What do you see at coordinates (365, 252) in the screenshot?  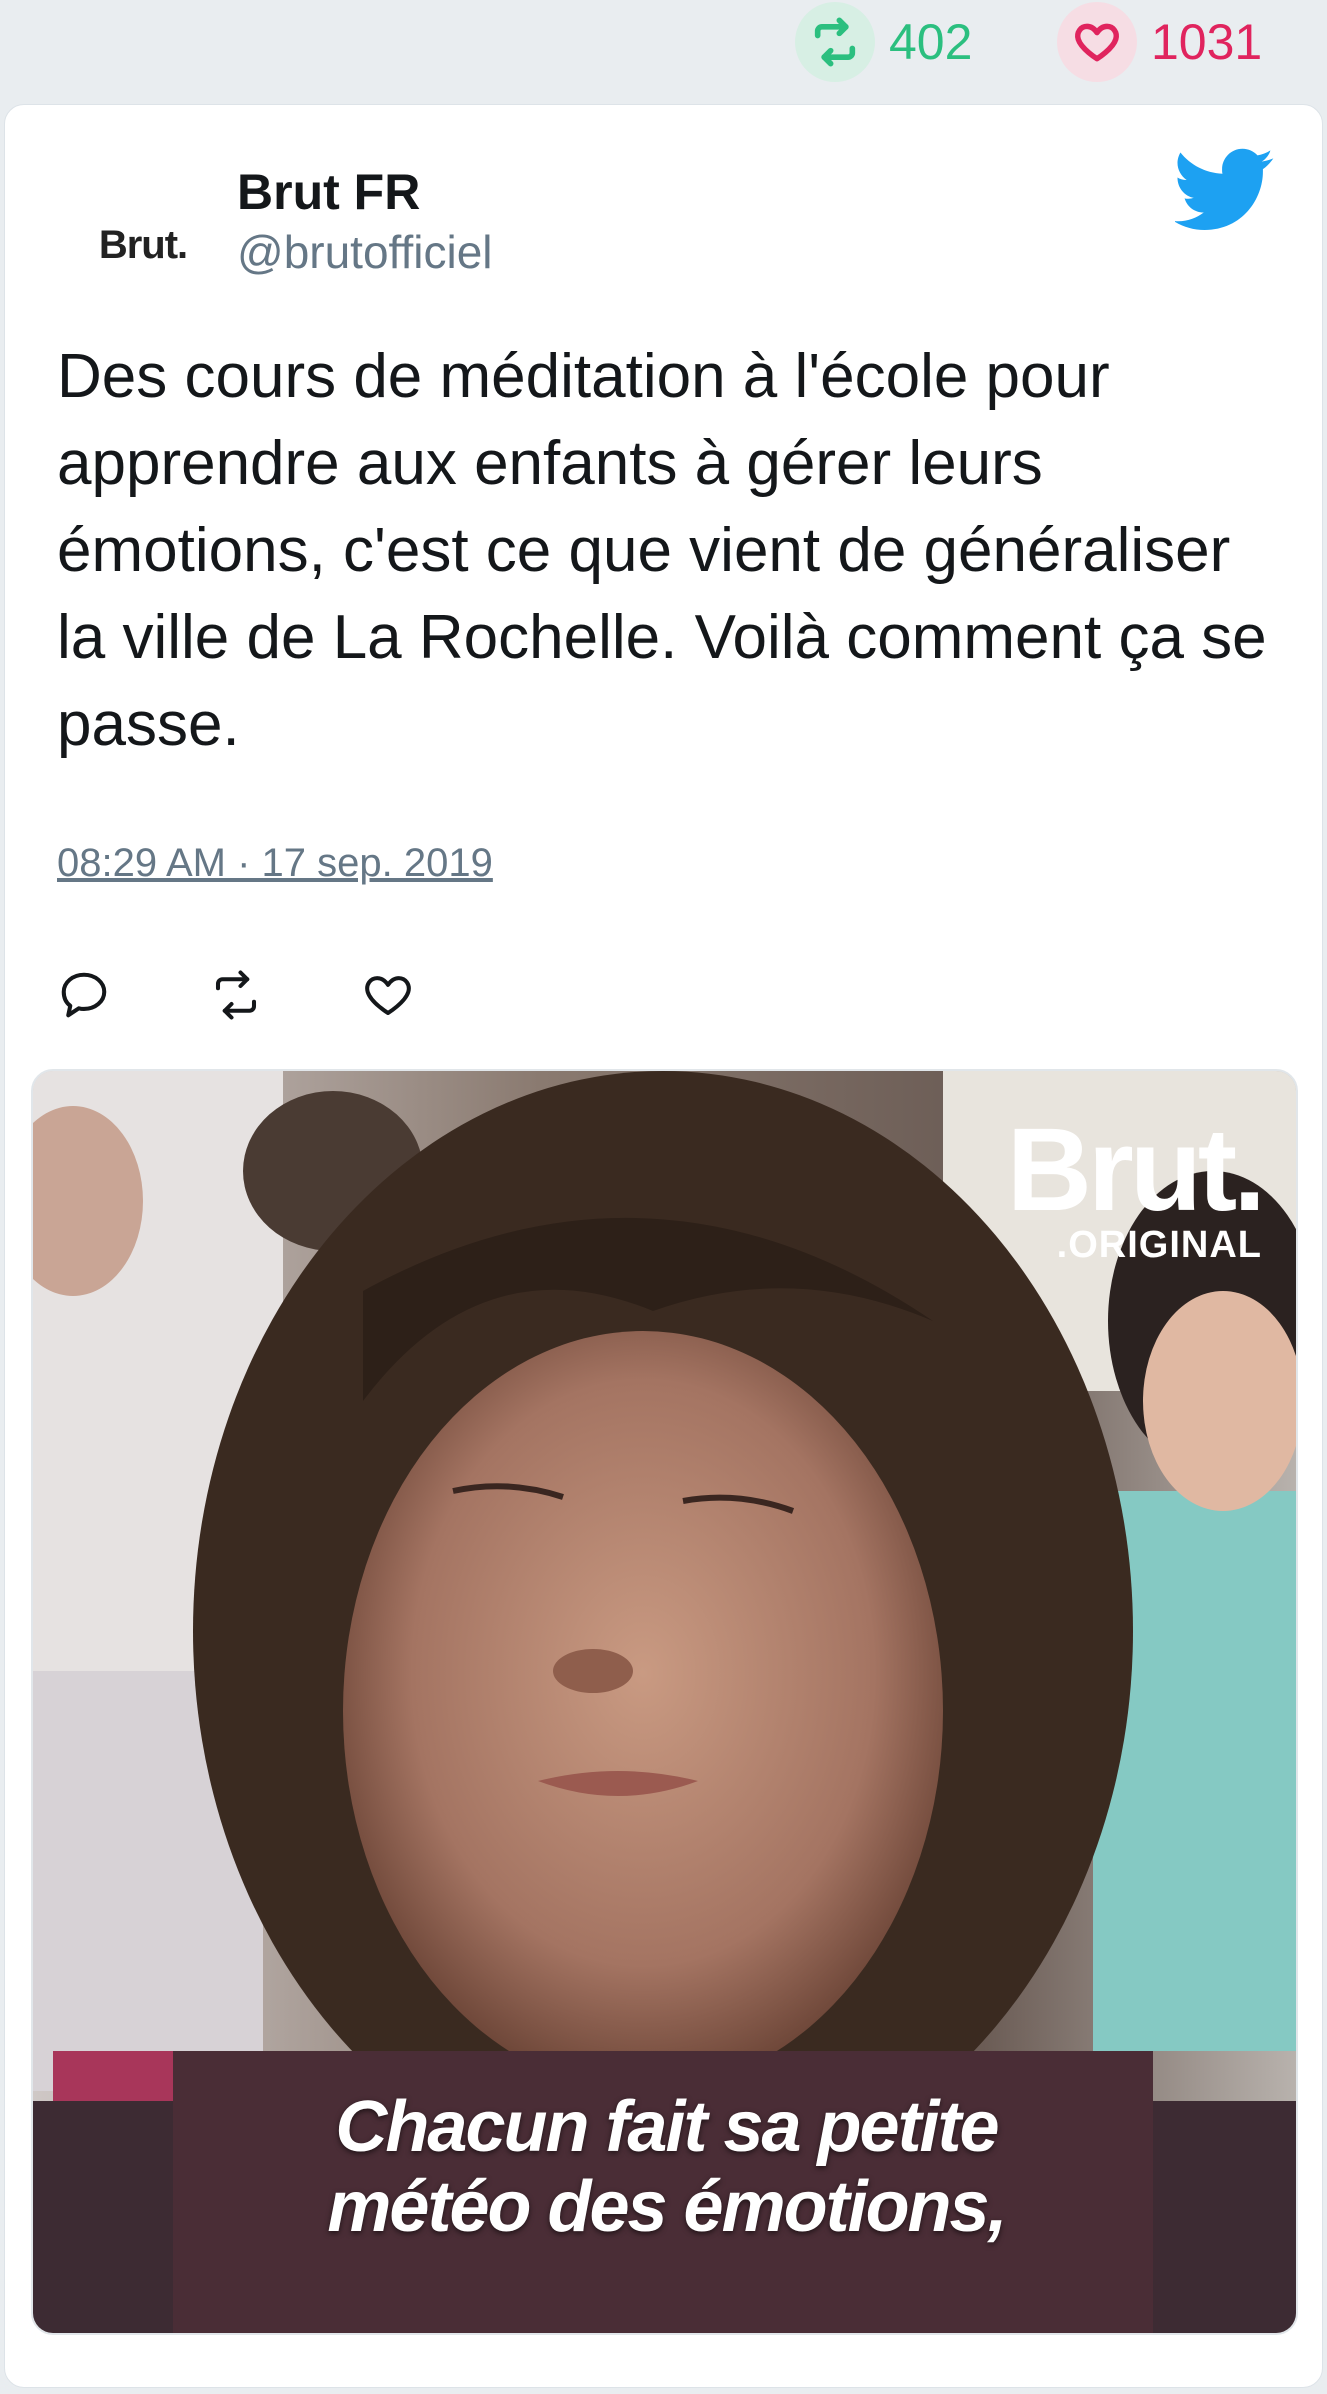 I see `author-handle: @brutofficiel` at bounding box center [365, 252].